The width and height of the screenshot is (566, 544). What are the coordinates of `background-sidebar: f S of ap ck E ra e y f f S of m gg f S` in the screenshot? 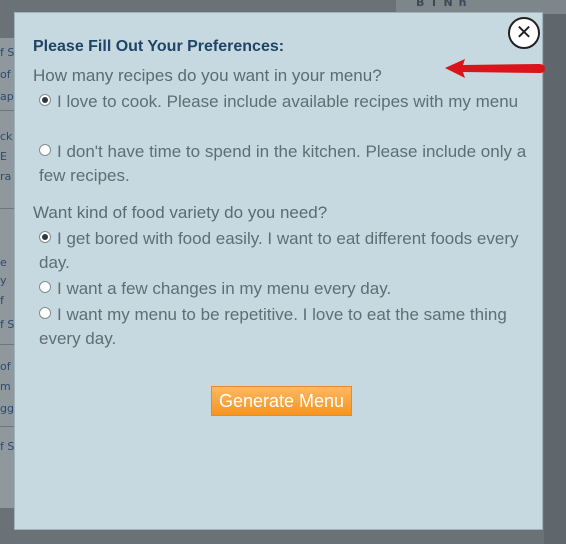 It's located at (7, 273).